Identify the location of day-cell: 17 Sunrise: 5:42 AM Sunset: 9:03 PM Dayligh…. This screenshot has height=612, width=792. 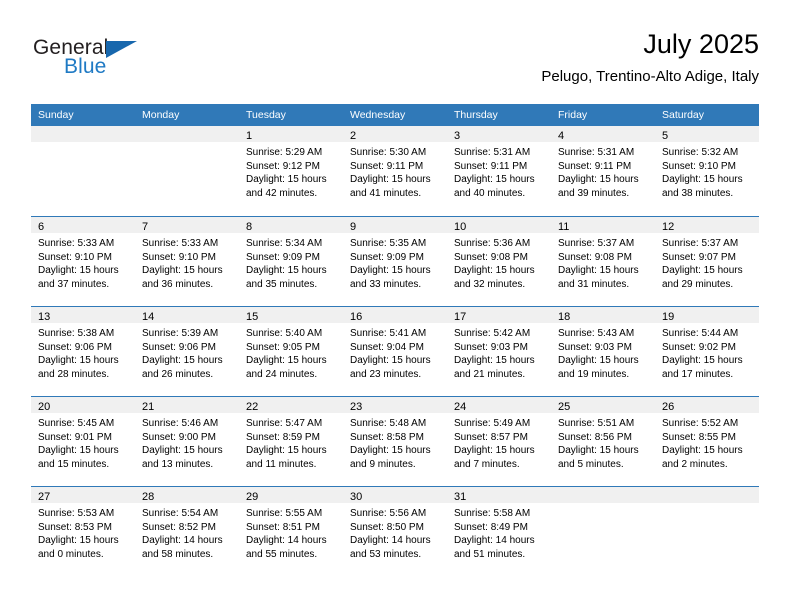
(499, 351).